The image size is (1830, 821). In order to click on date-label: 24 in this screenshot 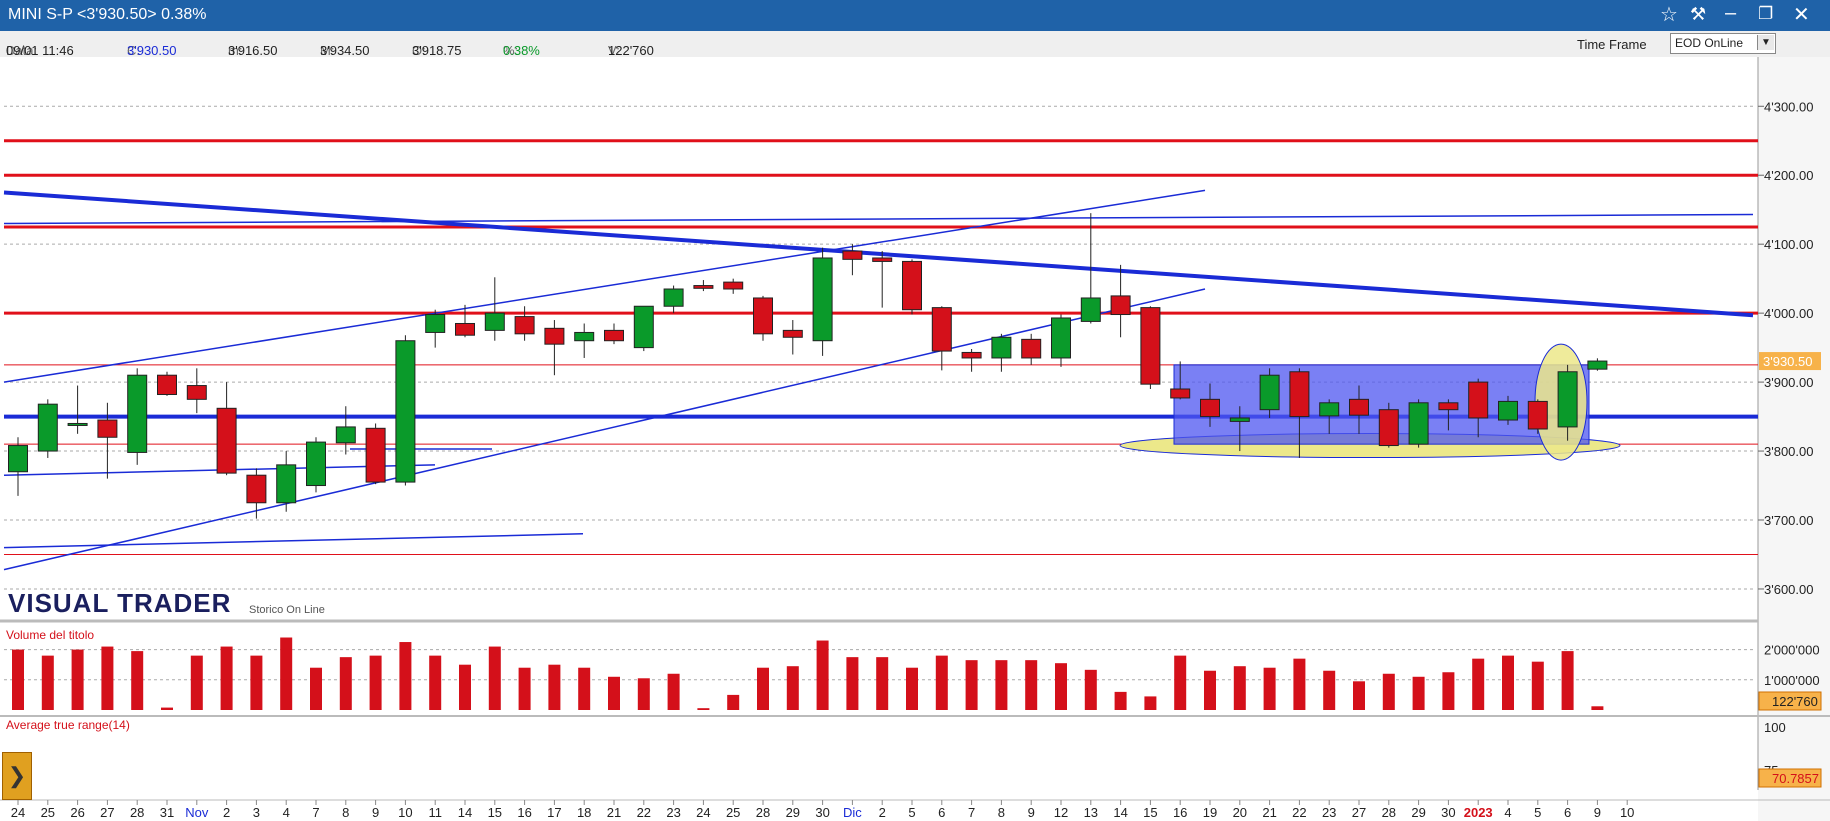, I will do `click(18, 812)`.